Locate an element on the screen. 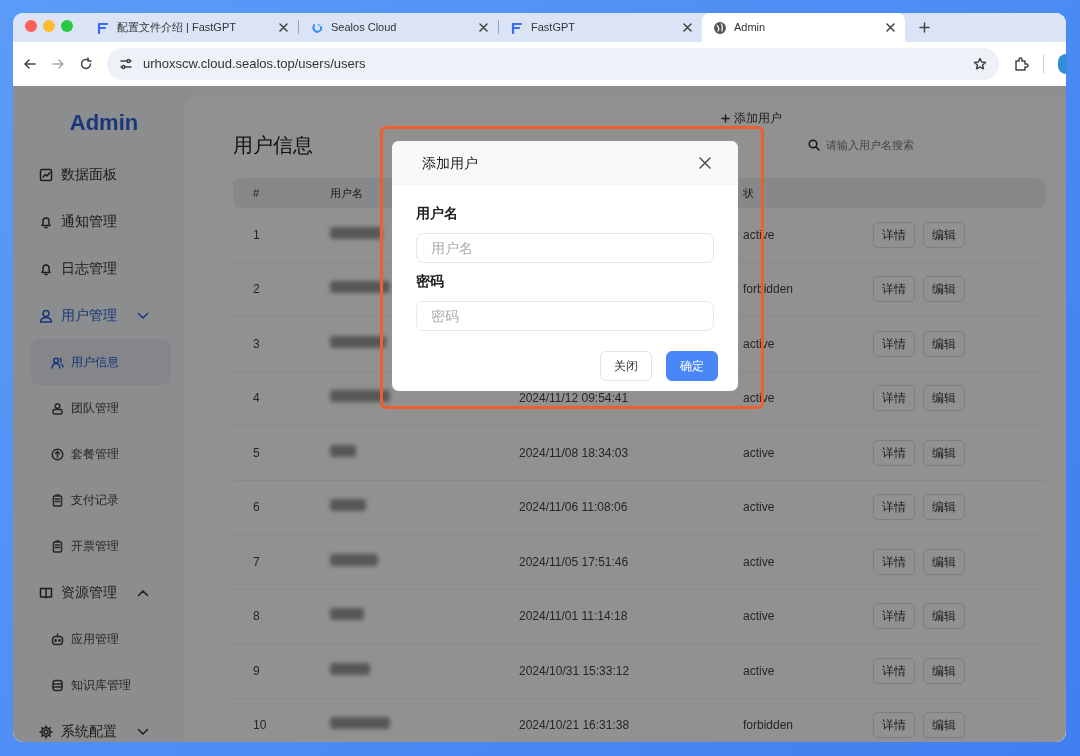 The height and width of the screenshot is (756, 1080). close-button: 关闭 is located at coordinates (626, 366).